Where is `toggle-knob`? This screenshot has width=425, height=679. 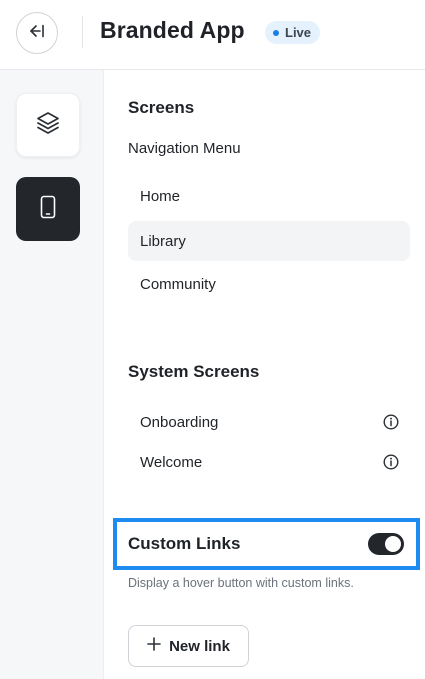 toggle-knob is located at coordinates (393, 544).